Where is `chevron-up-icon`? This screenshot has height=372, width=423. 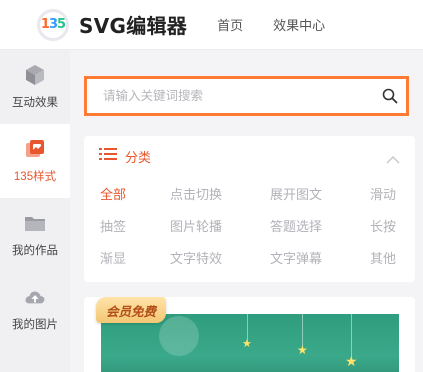
chevron-up-icon is located at coordinates (393, 157).